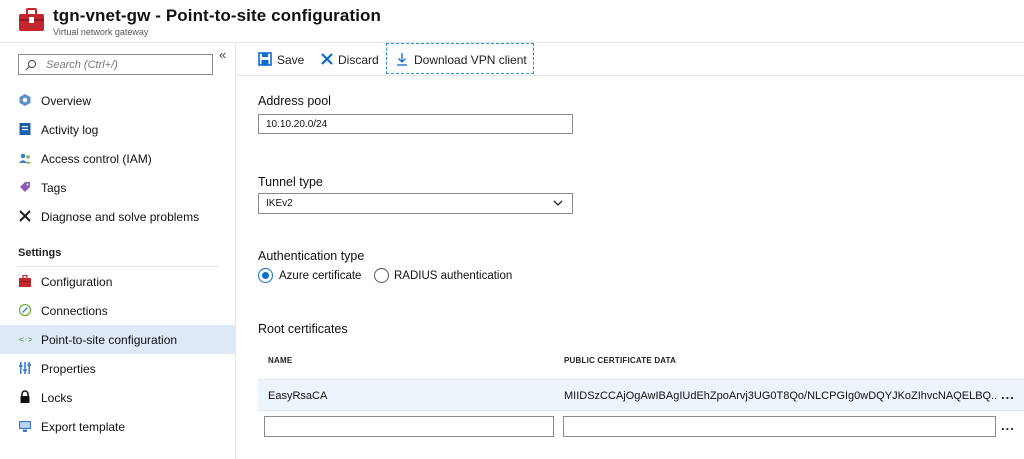 The height and width of the screenshot is (459, 1024). I want to click on command-bar: Save Discard Download VPN client, so click(630, 59).